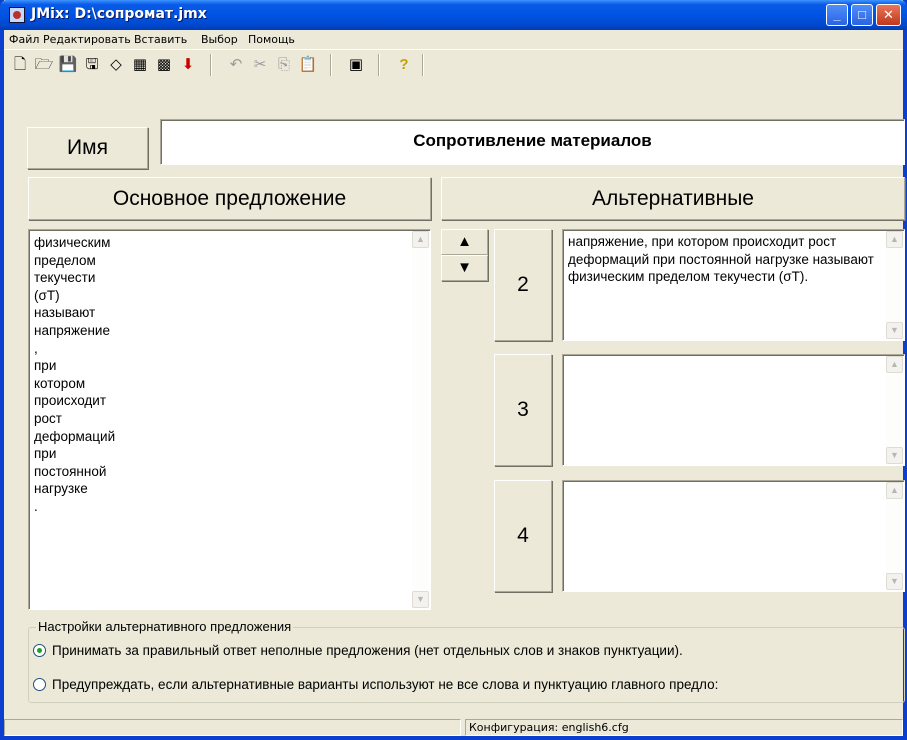  What do you see at coordinates (232, 278) in the screenshot?
I see `list-item: текучести` at bounding box center [232, 278].